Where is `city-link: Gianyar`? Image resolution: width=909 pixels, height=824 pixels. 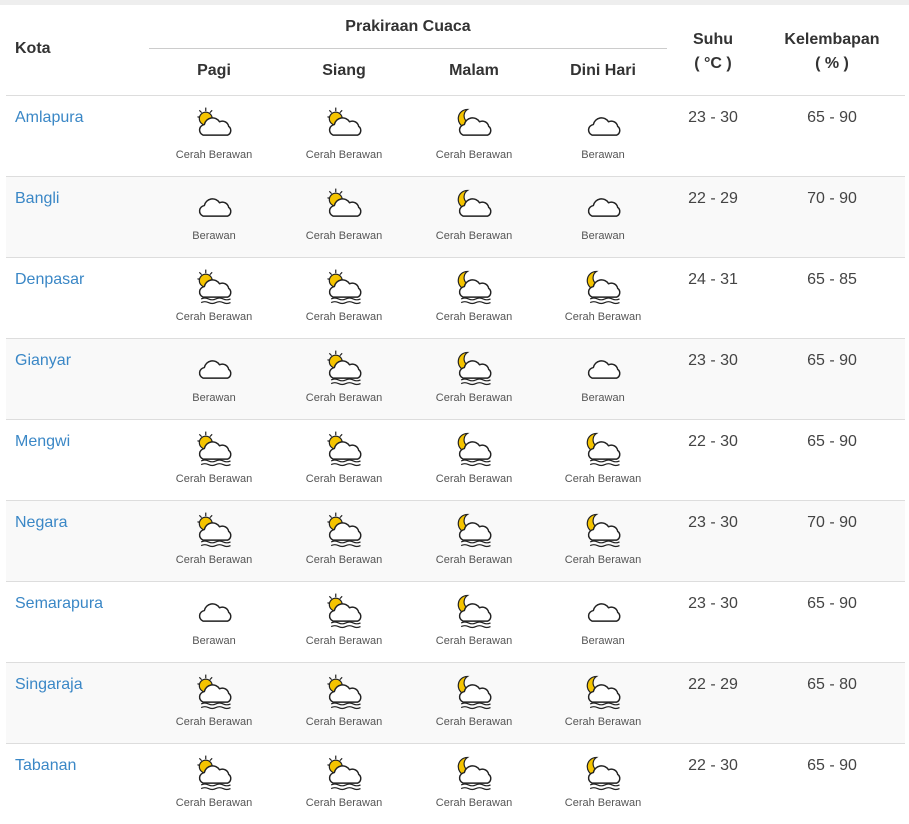 city-link: Gianyar is located at coordinates (43, 361).